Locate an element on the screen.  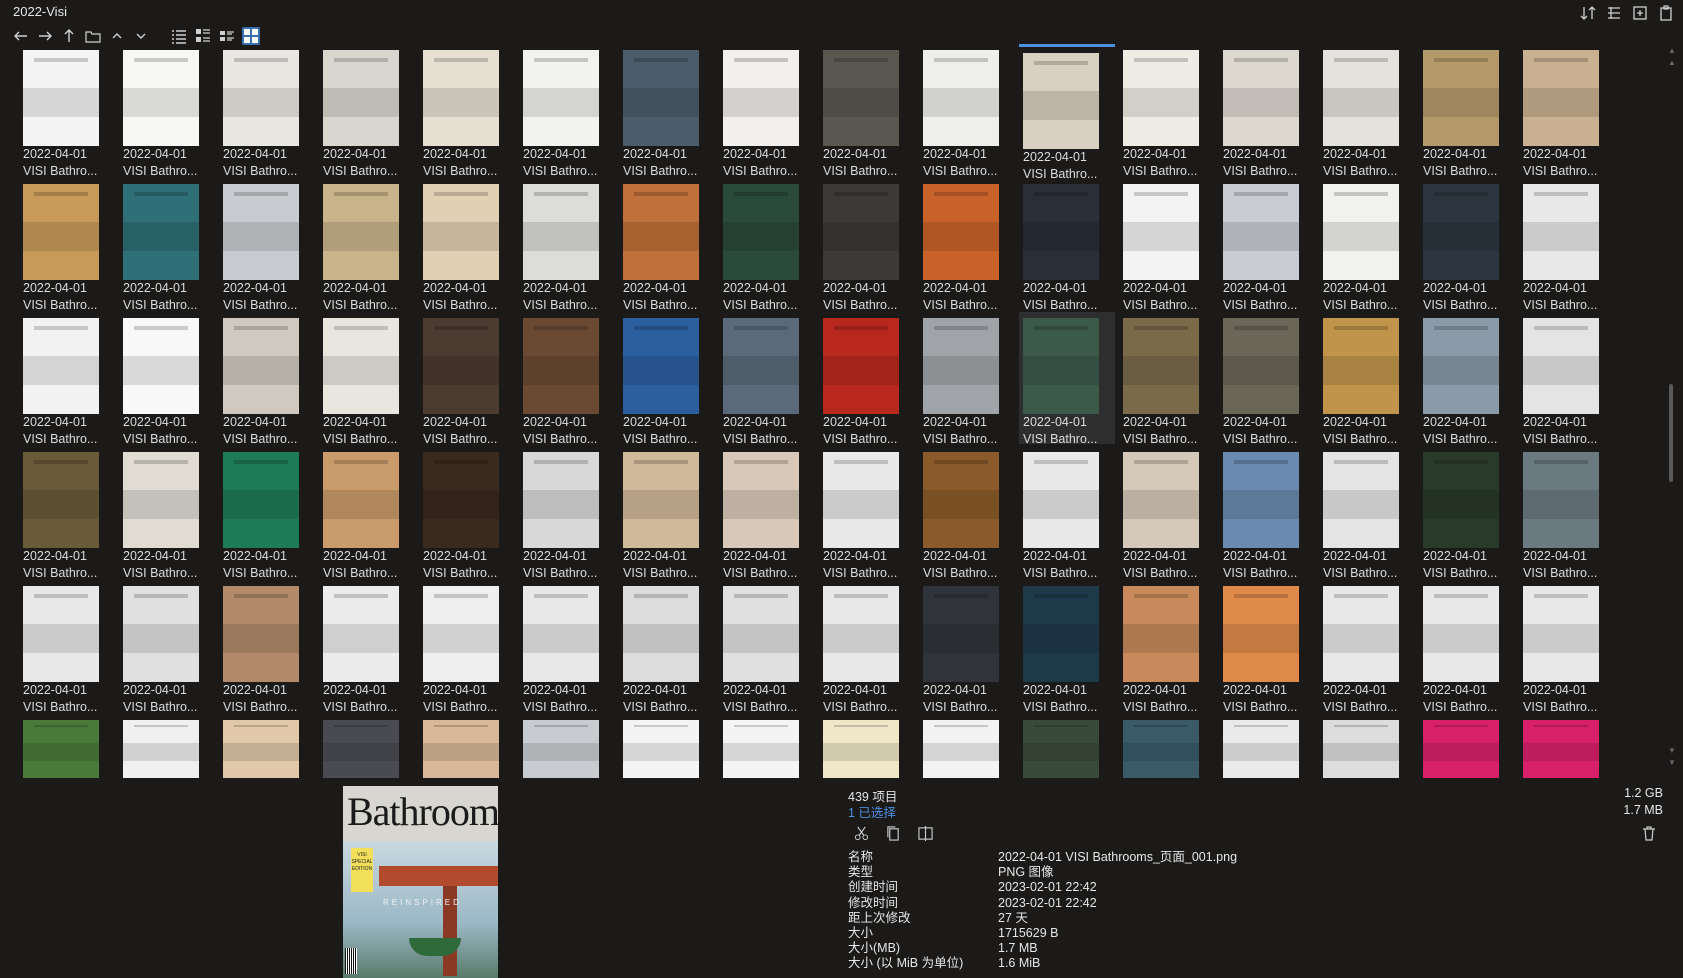
copy-icon is located at coordinates (893, 833).